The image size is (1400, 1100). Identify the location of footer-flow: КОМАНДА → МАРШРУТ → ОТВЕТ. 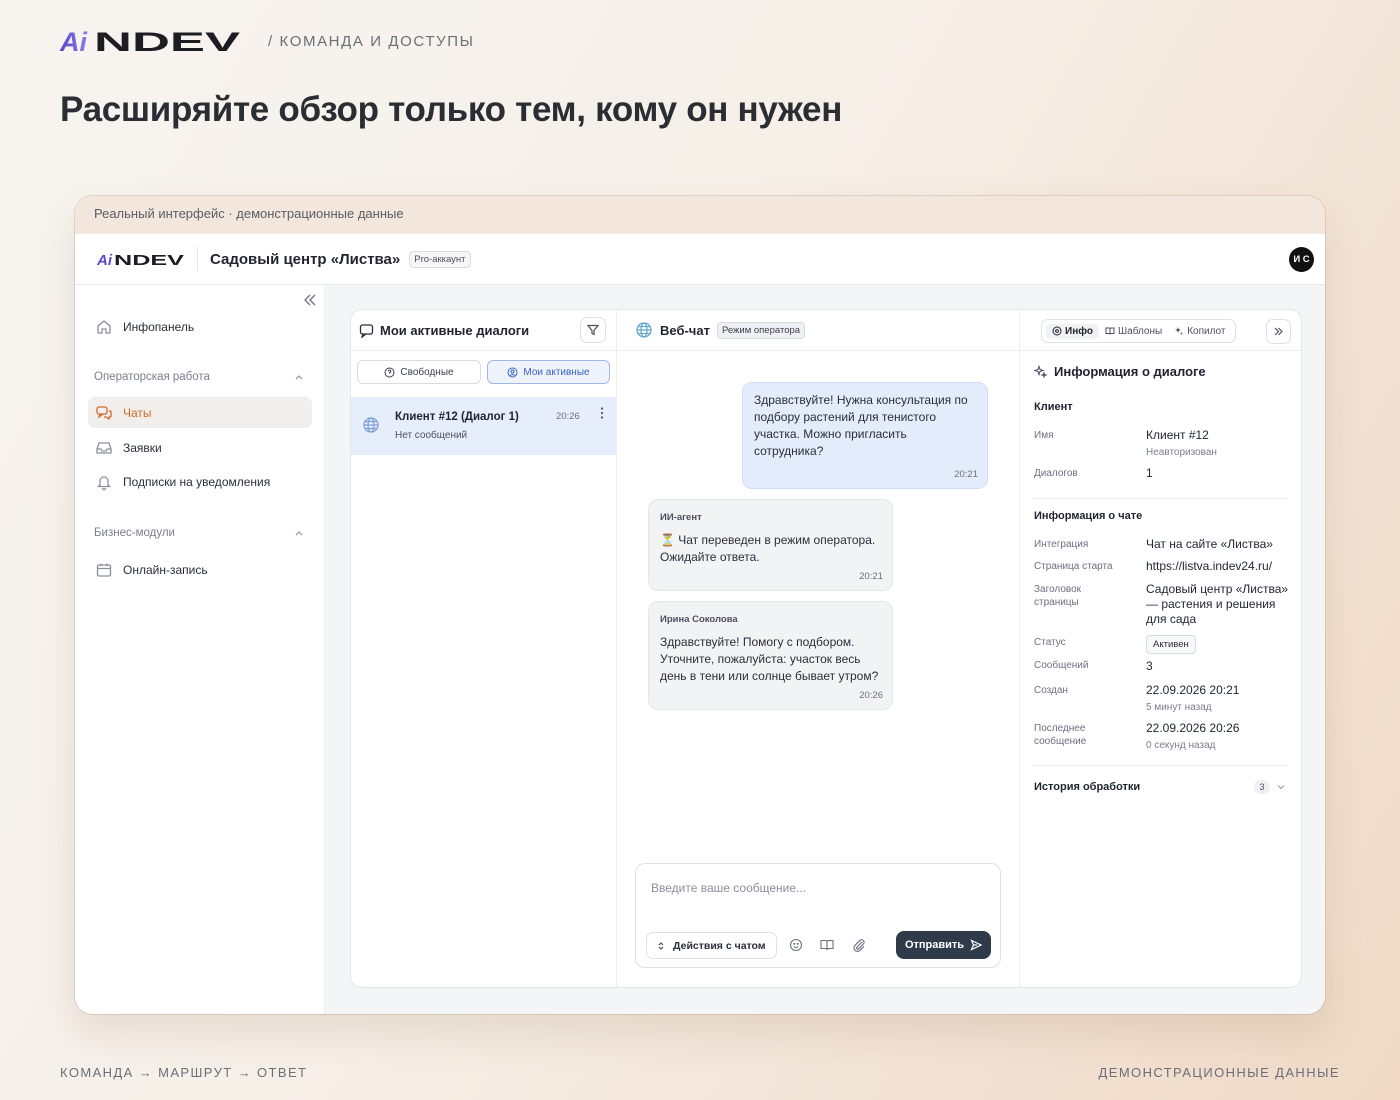
(184, 1072).